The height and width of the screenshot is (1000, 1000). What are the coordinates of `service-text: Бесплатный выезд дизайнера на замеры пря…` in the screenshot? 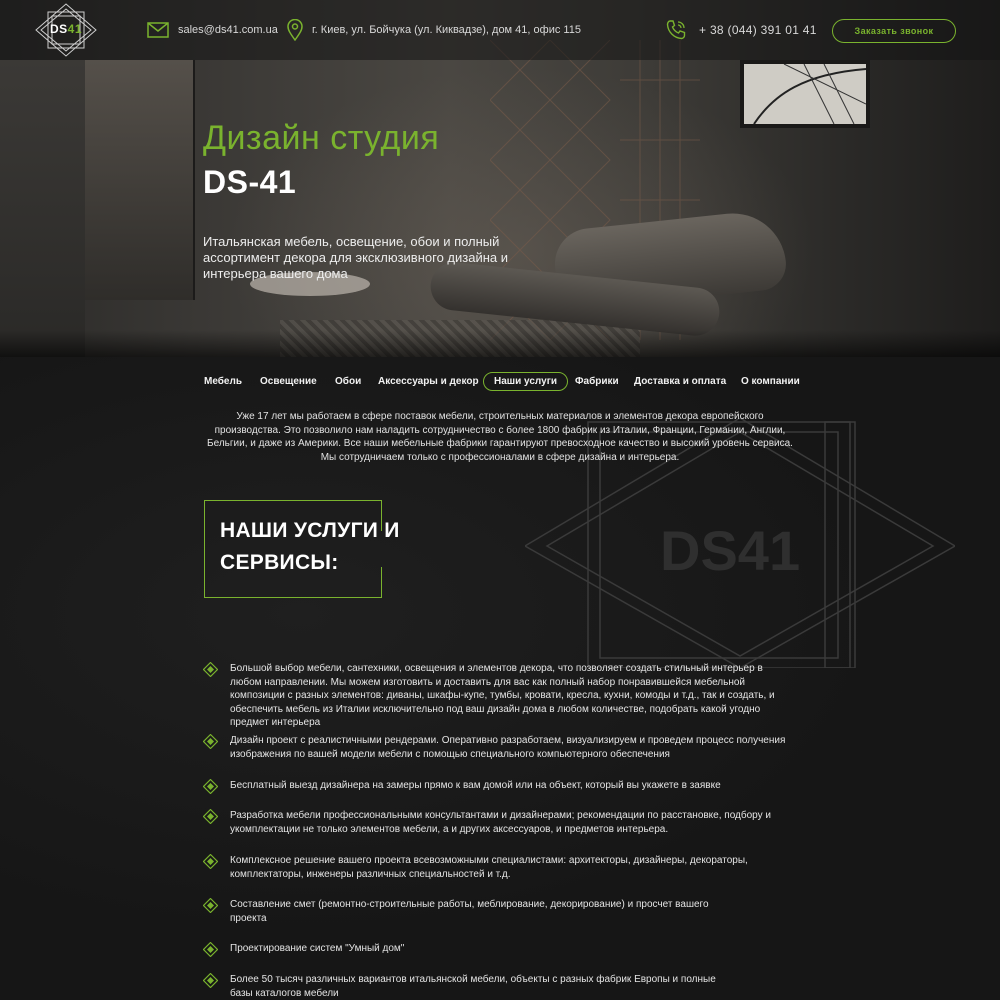 It's located at (475, 785).